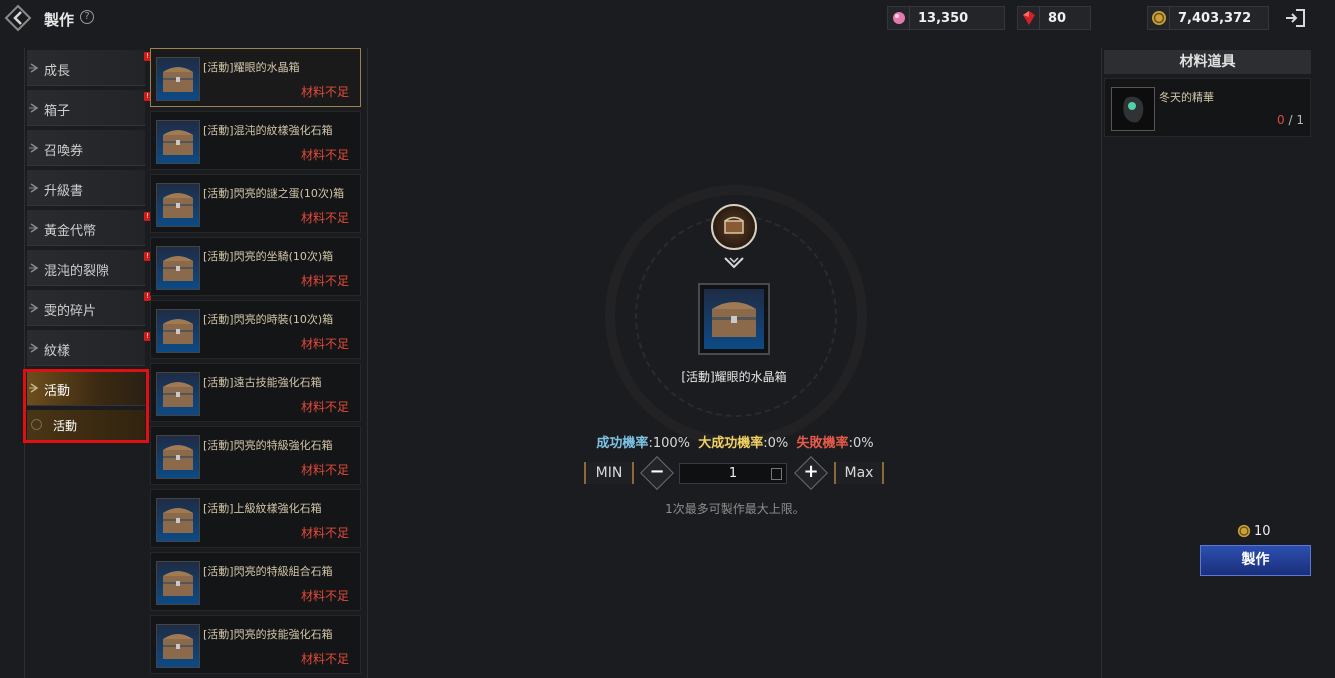  Describe the element at coordinates (1207, 107) in the screenshot. I see `material-item: 冬天的精華 0 / 1` at that location.